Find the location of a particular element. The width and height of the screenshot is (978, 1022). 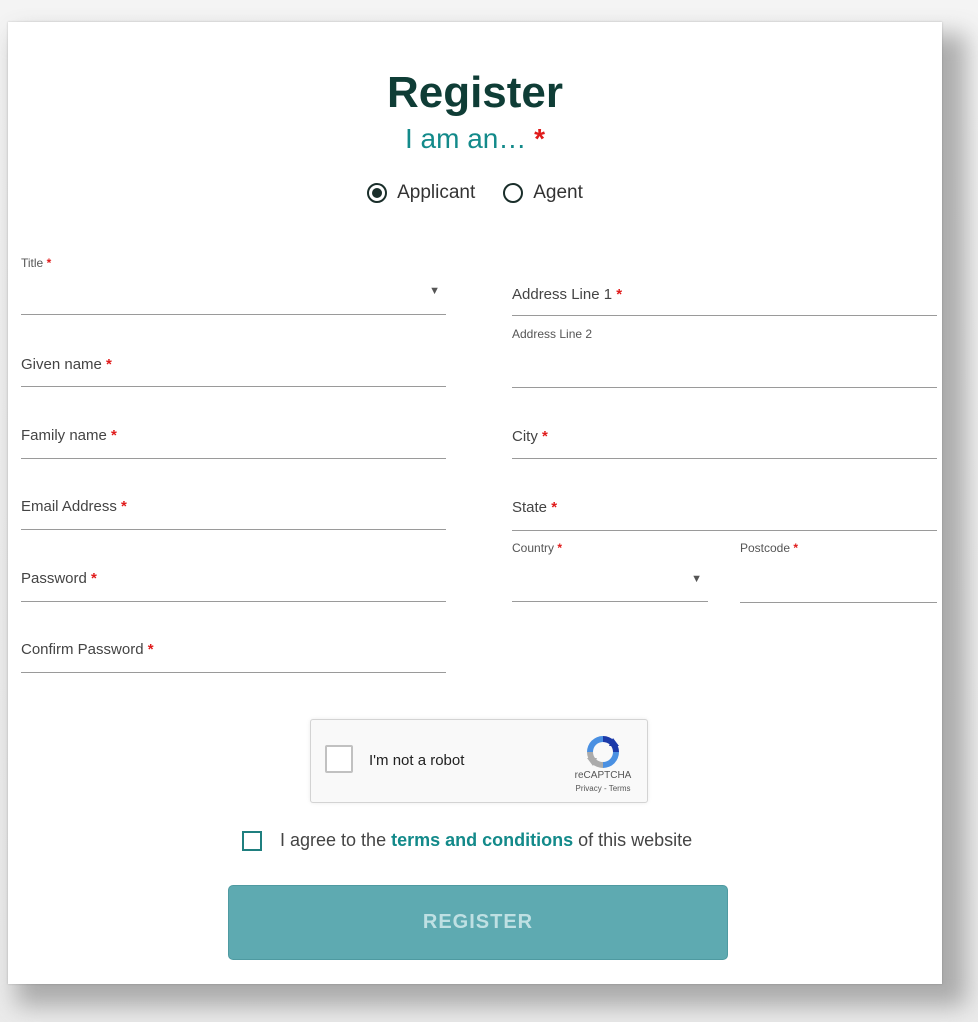

state-label: State * is located at coordinates (534, 507).